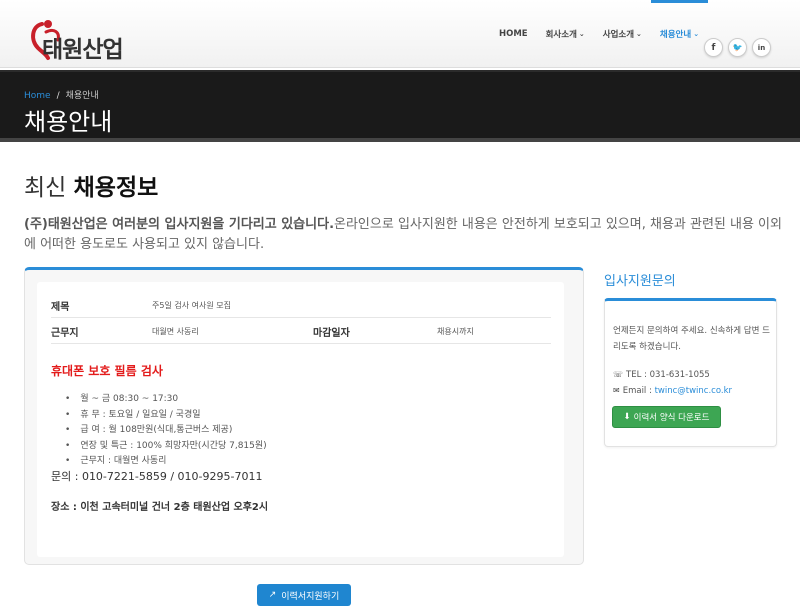 Image resolution: width=800 pixels, height=606 pixels. I want to click on breadcrumb-home-link: Home, so click(37, 96).